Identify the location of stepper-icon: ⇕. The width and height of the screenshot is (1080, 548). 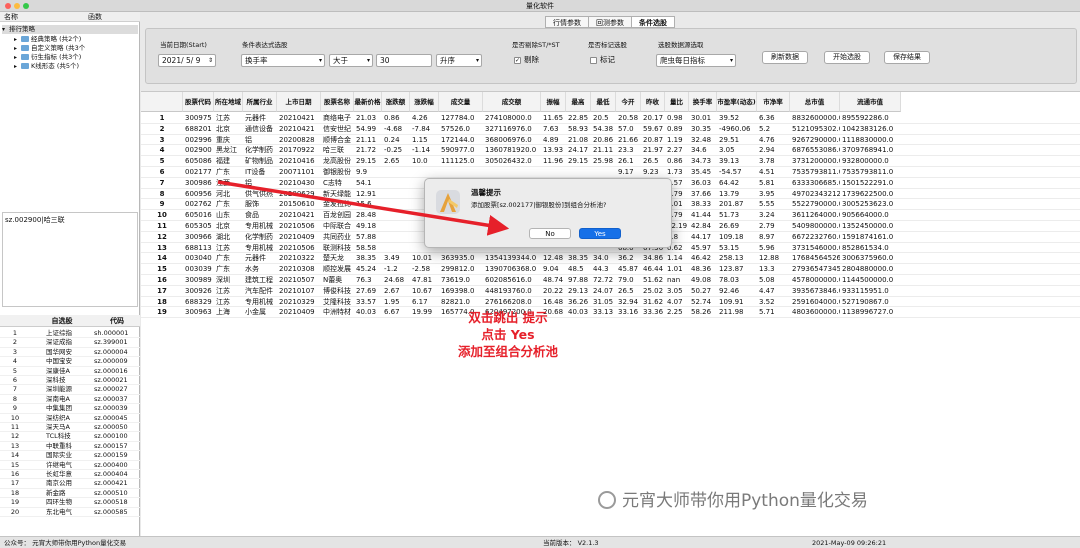
(210, 60).